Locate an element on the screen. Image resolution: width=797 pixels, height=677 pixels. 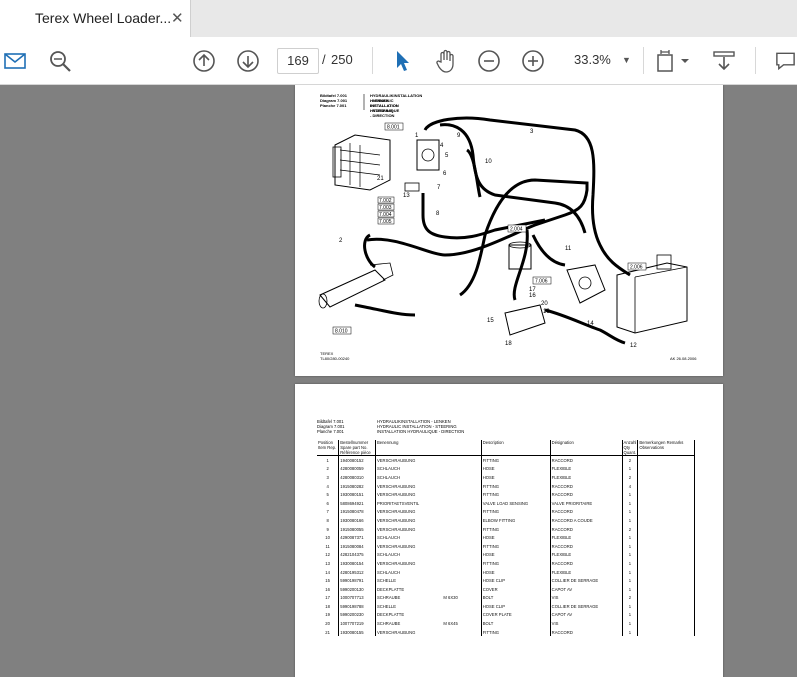
page-fit-icon is located at coordinates (674, 60).